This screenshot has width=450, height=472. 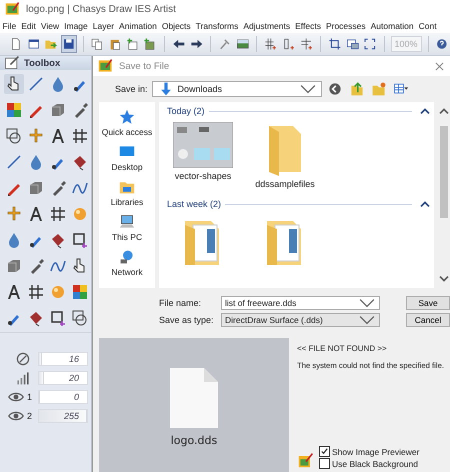 What do you see at coordinates (194, 398) in the screenshot?
I see `document-icon` at bounding box center [194, 398].